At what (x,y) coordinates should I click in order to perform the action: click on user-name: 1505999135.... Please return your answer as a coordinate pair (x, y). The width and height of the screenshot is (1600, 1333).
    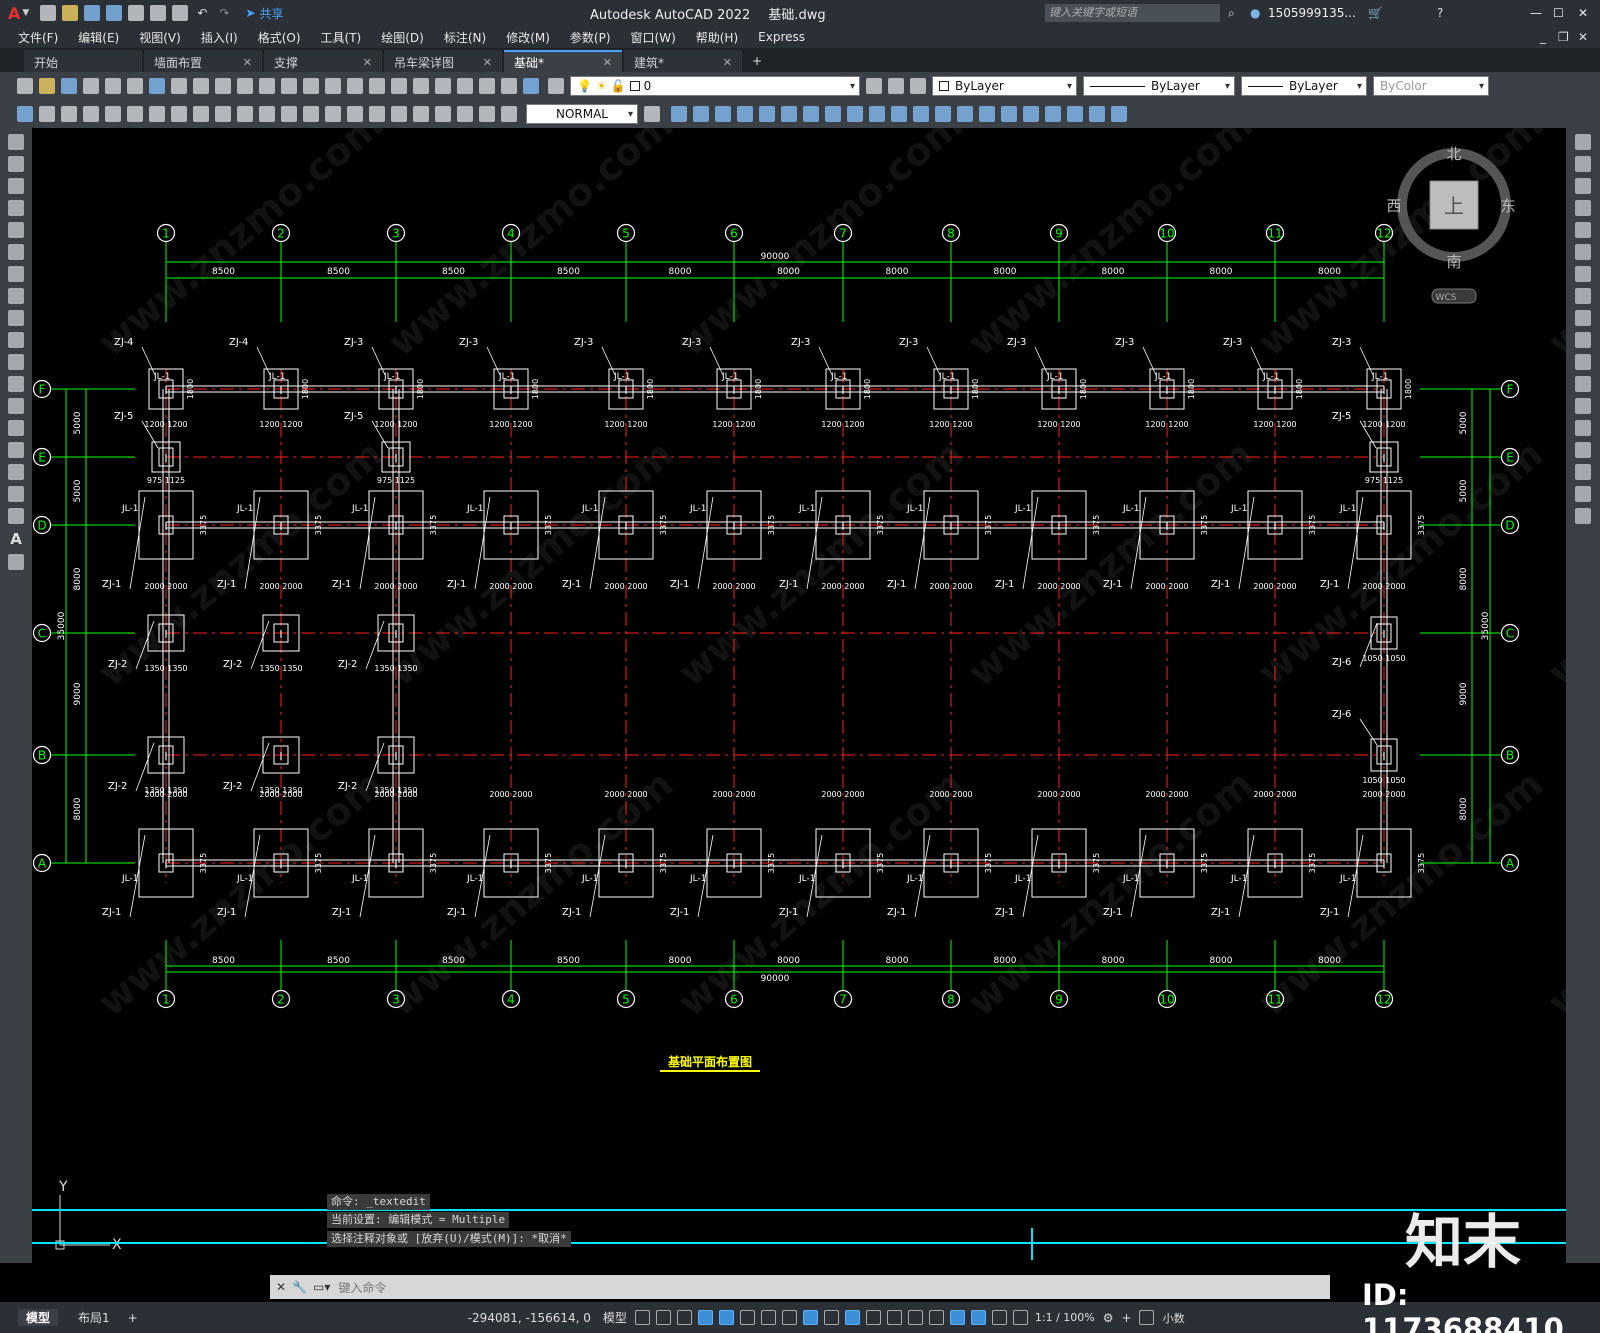
    Looking at the image, I should click on (1312, 13).